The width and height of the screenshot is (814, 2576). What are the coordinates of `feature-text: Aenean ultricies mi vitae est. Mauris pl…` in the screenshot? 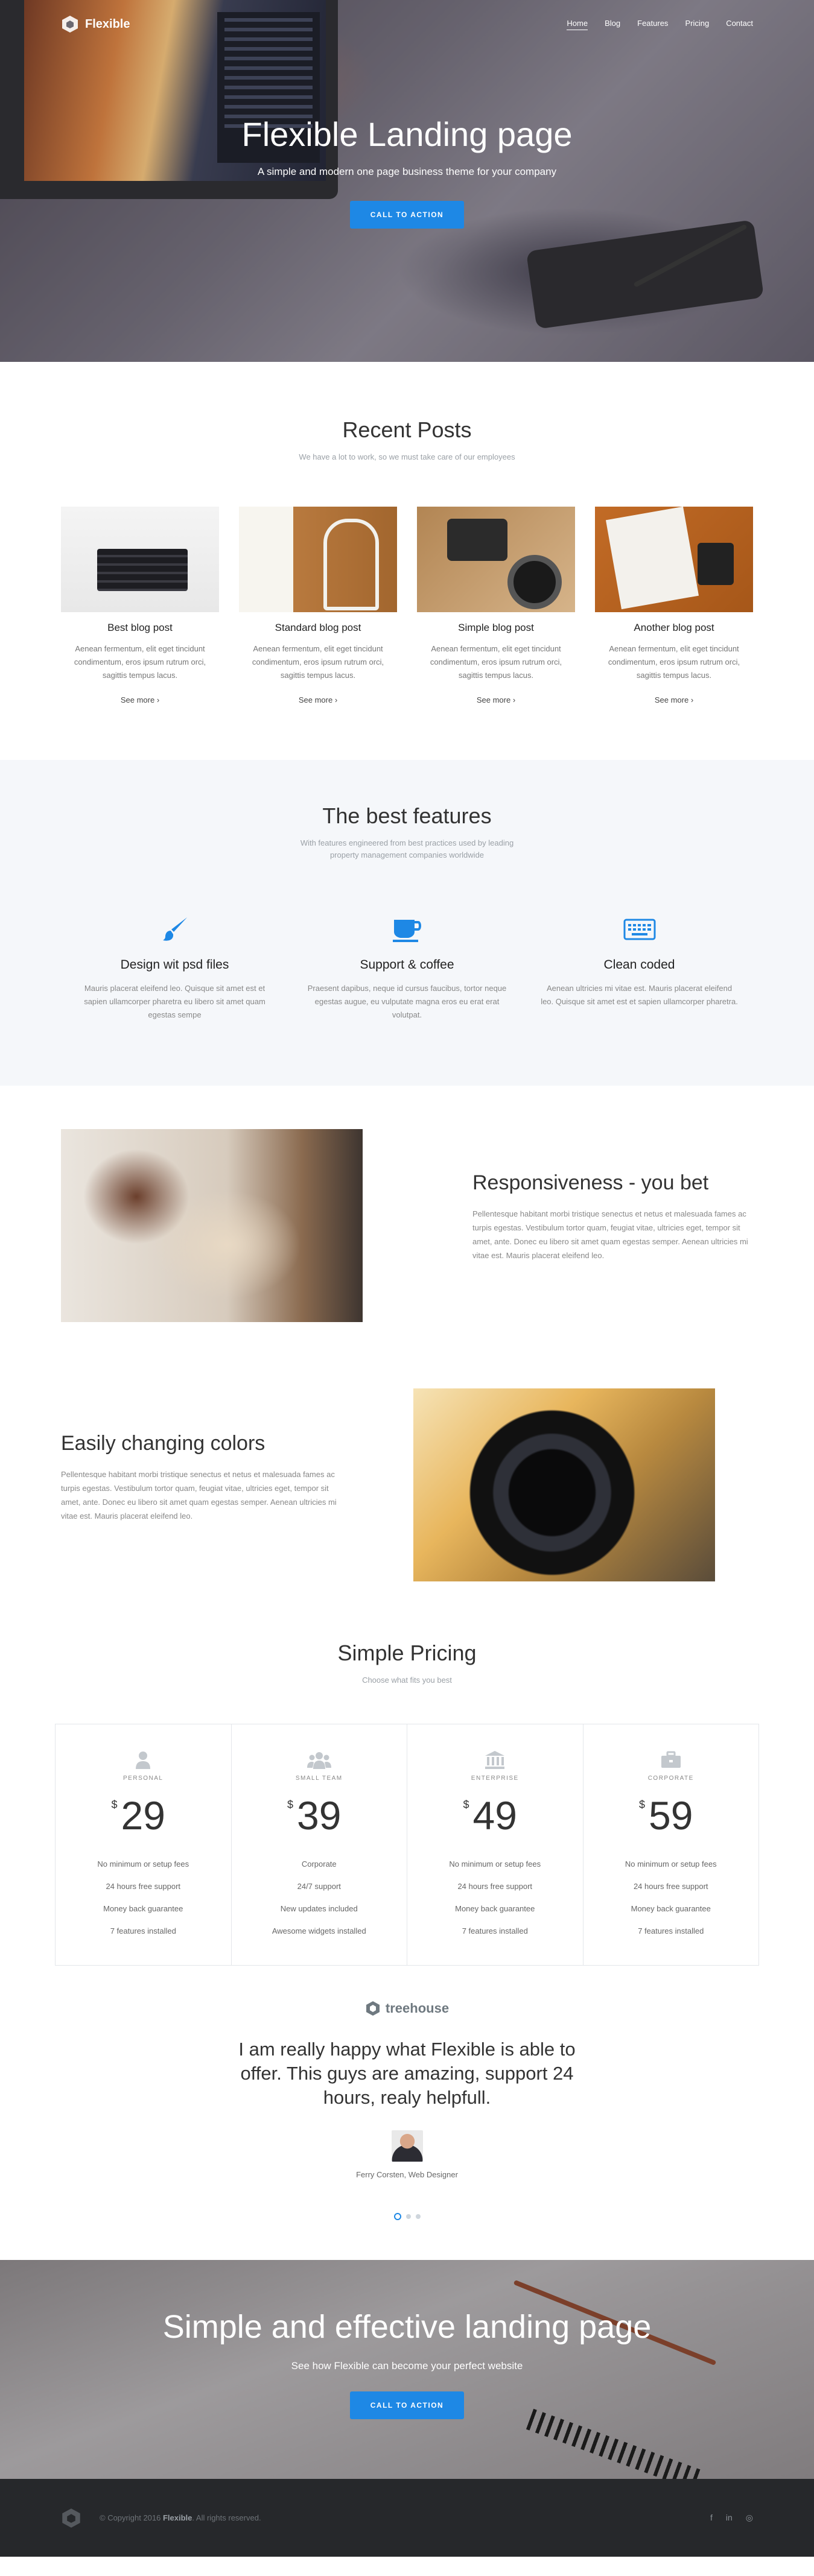 It's located at (639, 995).